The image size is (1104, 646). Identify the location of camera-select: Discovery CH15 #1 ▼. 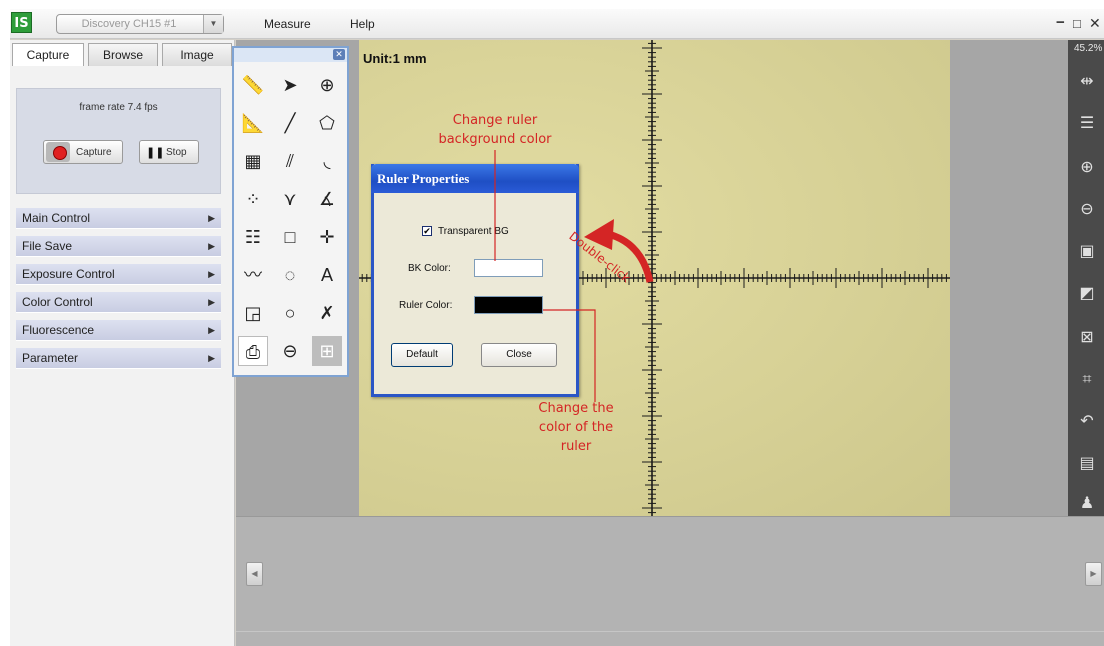
(140, 24).